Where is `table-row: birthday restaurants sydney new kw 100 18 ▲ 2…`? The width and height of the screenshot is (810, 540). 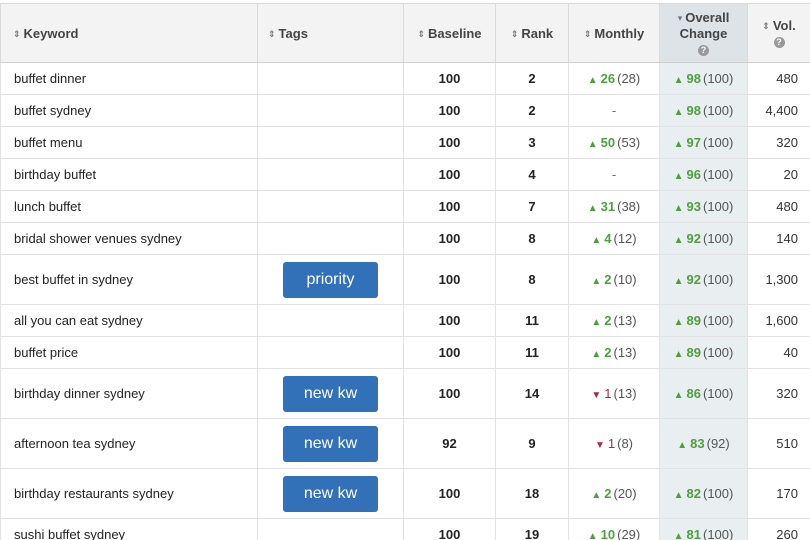 table-row: birthday restaurants sydney new kw 100 18 ▲ 2… is located at coordinates (405, 493).